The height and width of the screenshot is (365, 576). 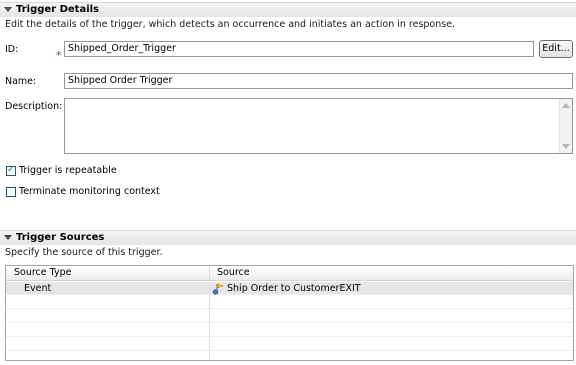 What do you see at coordinates (34, 106) in the screenshot?
I see `description-label: Description:` at bounding box center [34, 106].